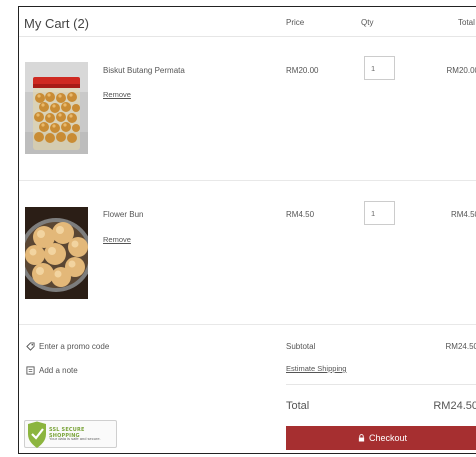 The image size is (476, 457). I want to click on cookie-jar-image, so click(56, 108).